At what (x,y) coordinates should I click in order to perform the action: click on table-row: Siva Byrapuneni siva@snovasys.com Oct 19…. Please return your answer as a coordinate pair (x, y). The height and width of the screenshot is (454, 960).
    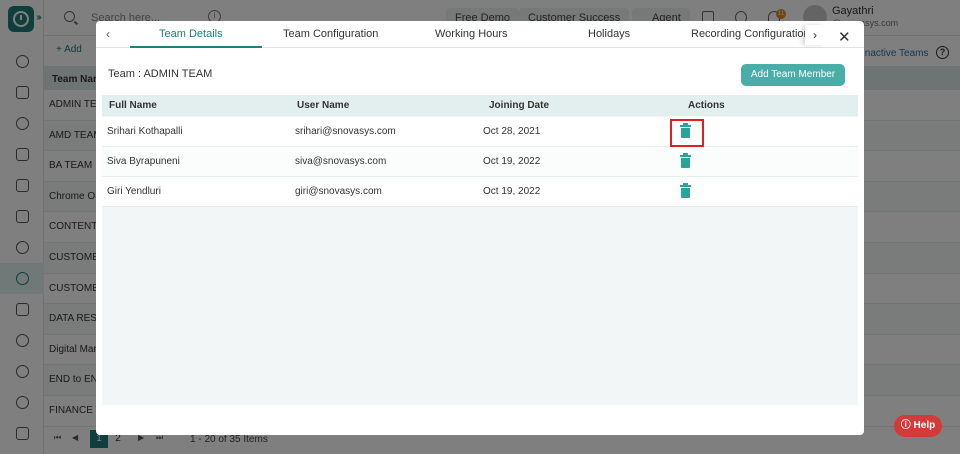
    Looking at the image, I should click on (480, 162).